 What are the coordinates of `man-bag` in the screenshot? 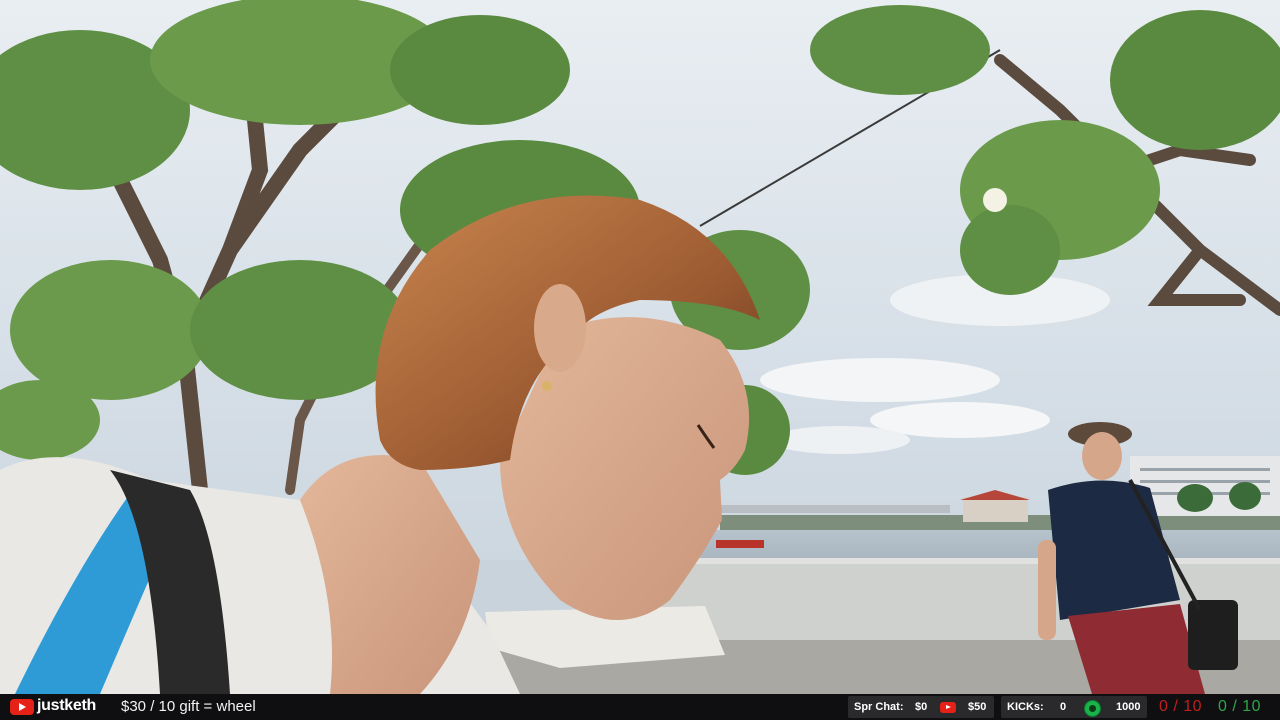 It's located at (1213, 635).